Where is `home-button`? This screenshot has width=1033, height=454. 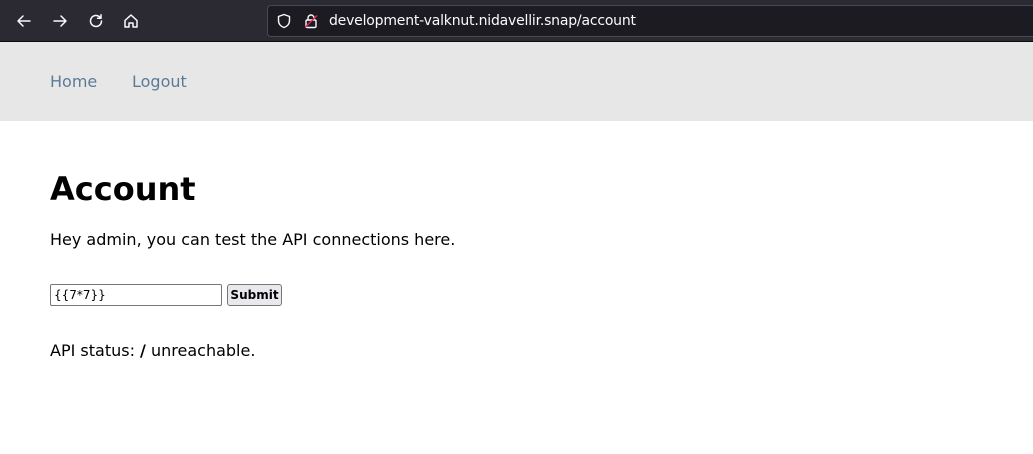 home-button is located at coordinates (131, 21).